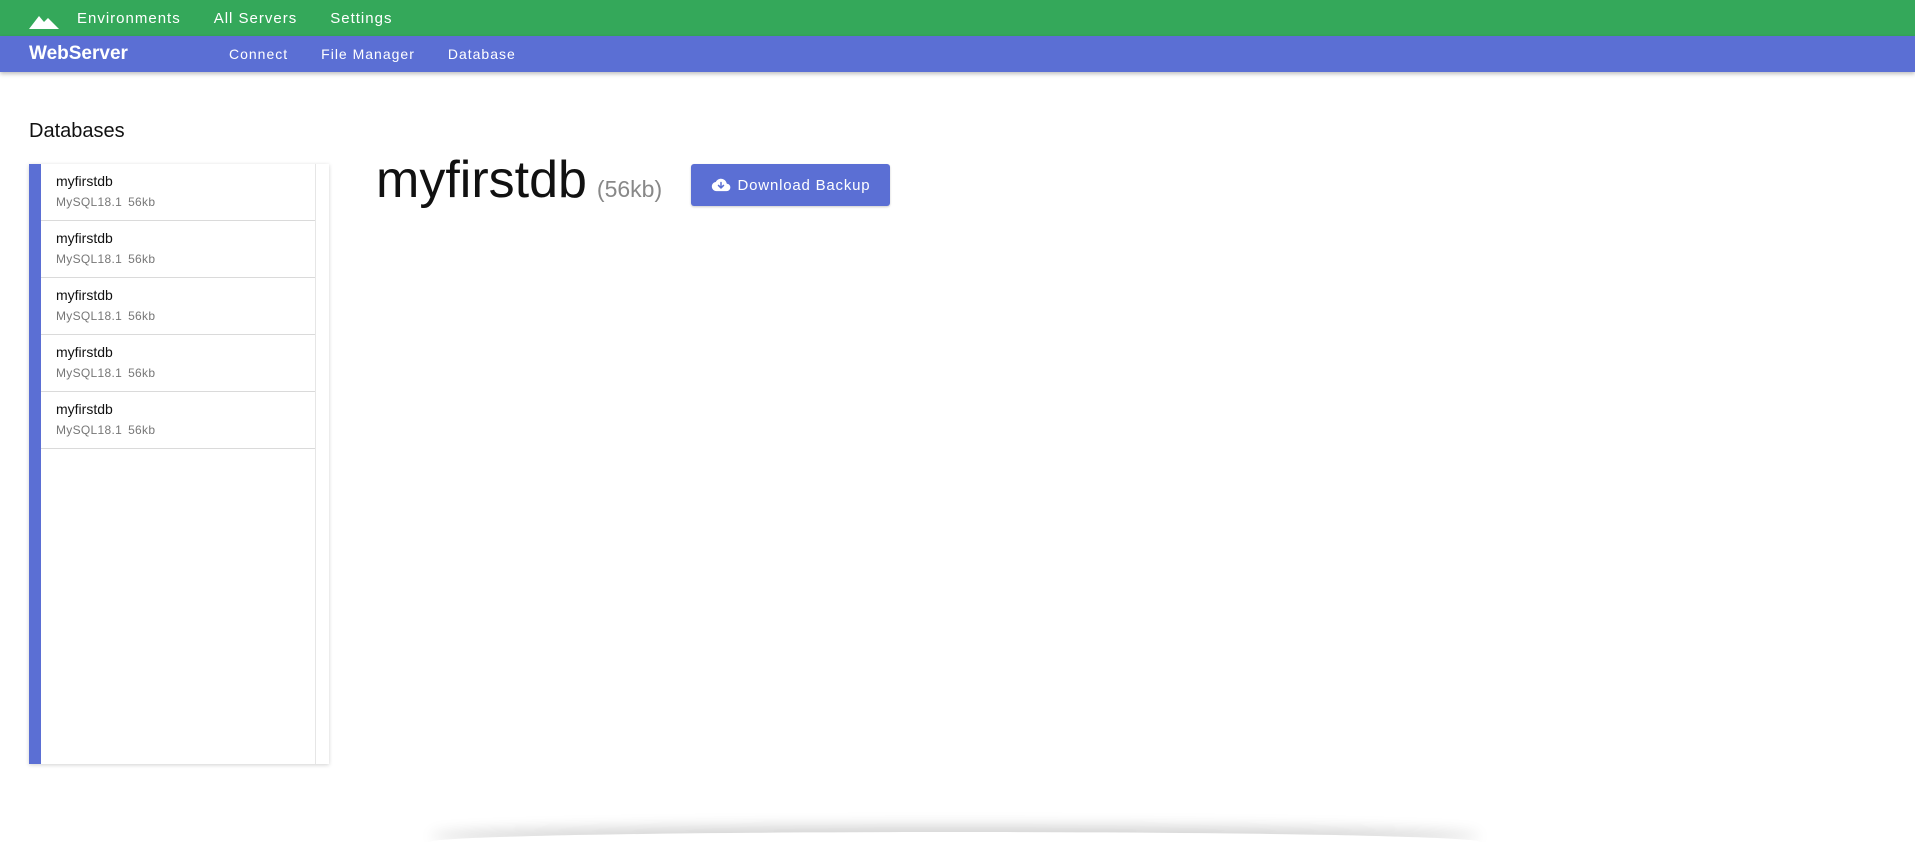  Describe the element at coordinates (77, 131) in the screenshot. I see `databases-heading: Databases` at that location.